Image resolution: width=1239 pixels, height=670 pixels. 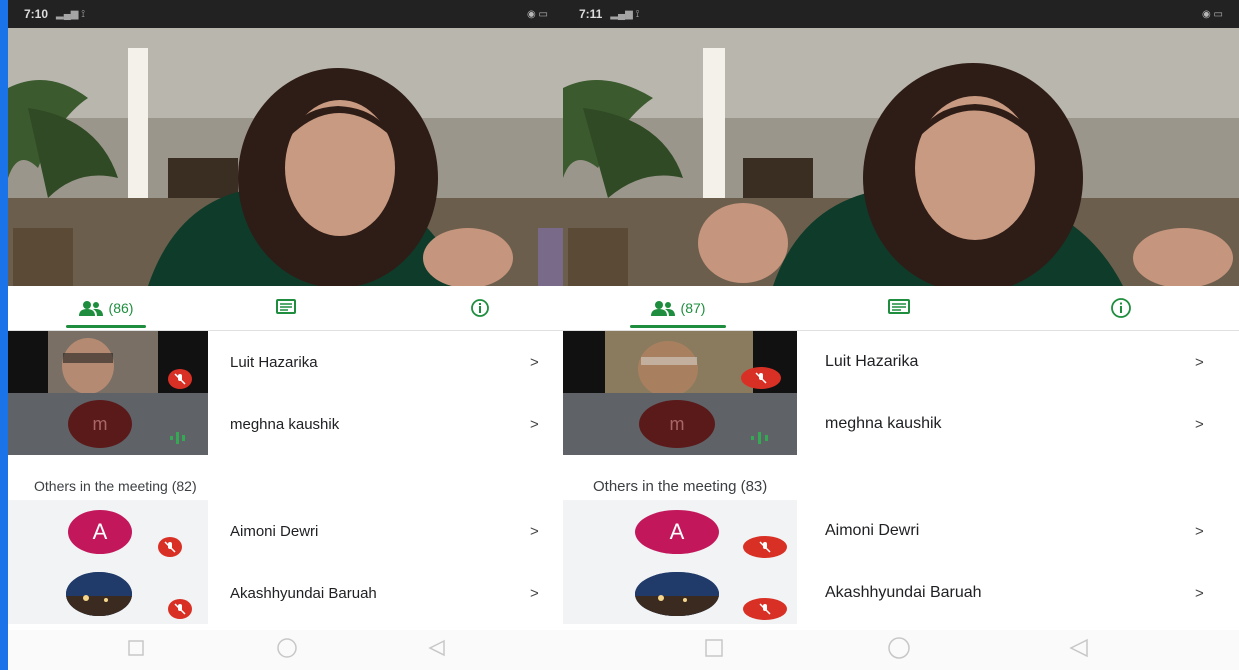 I want to click on tab-people: (86), so click(x=106, y=308).